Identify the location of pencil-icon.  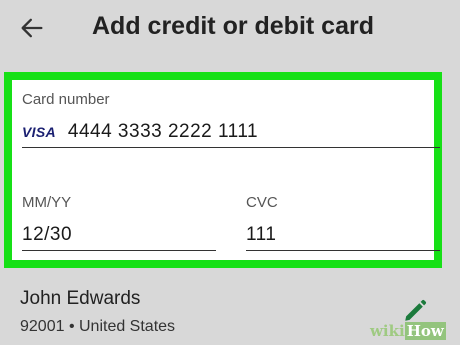
(415, 311).